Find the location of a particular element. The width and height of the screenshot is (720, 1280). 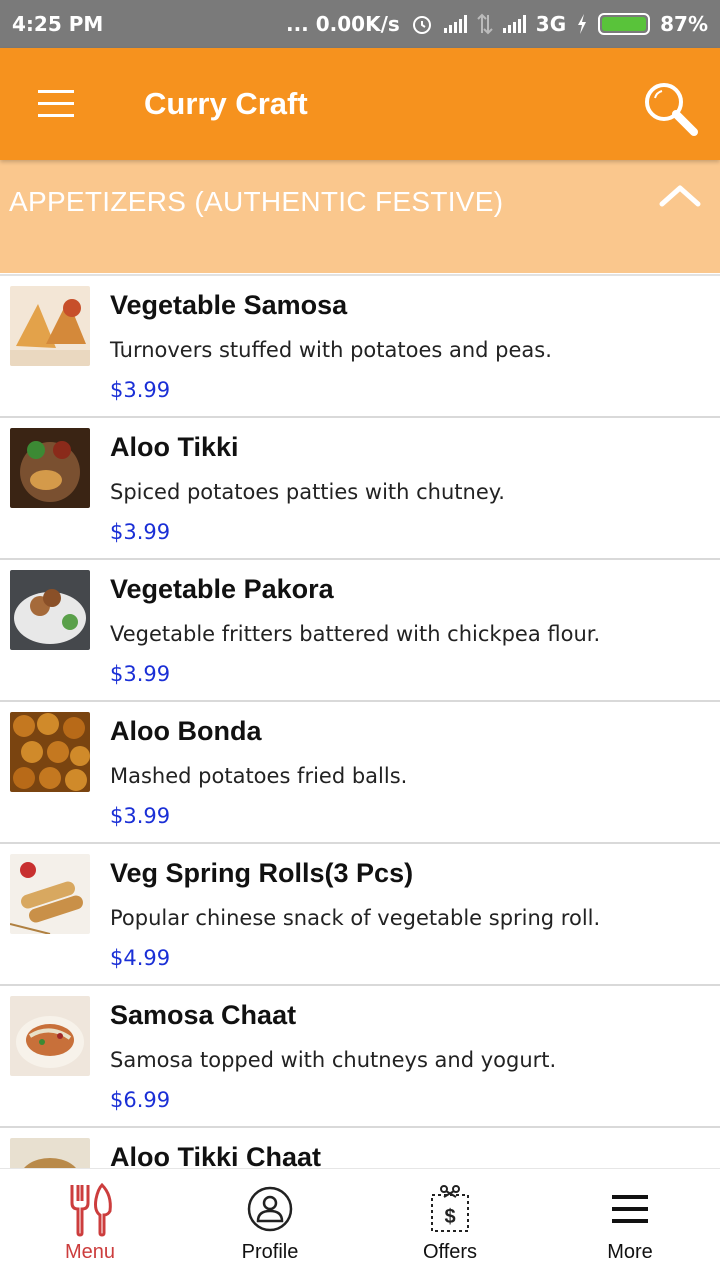

app-bar: Curry Craft is located at coordinates (360, 104).